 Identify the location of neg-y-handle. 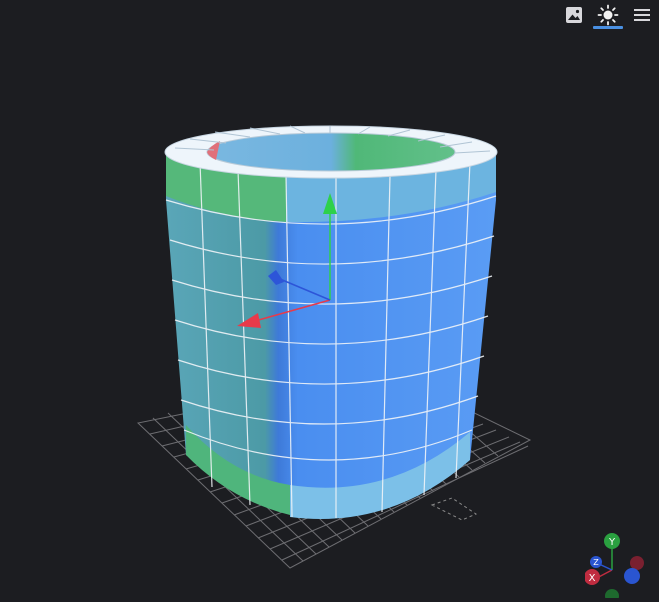
(612, 593).